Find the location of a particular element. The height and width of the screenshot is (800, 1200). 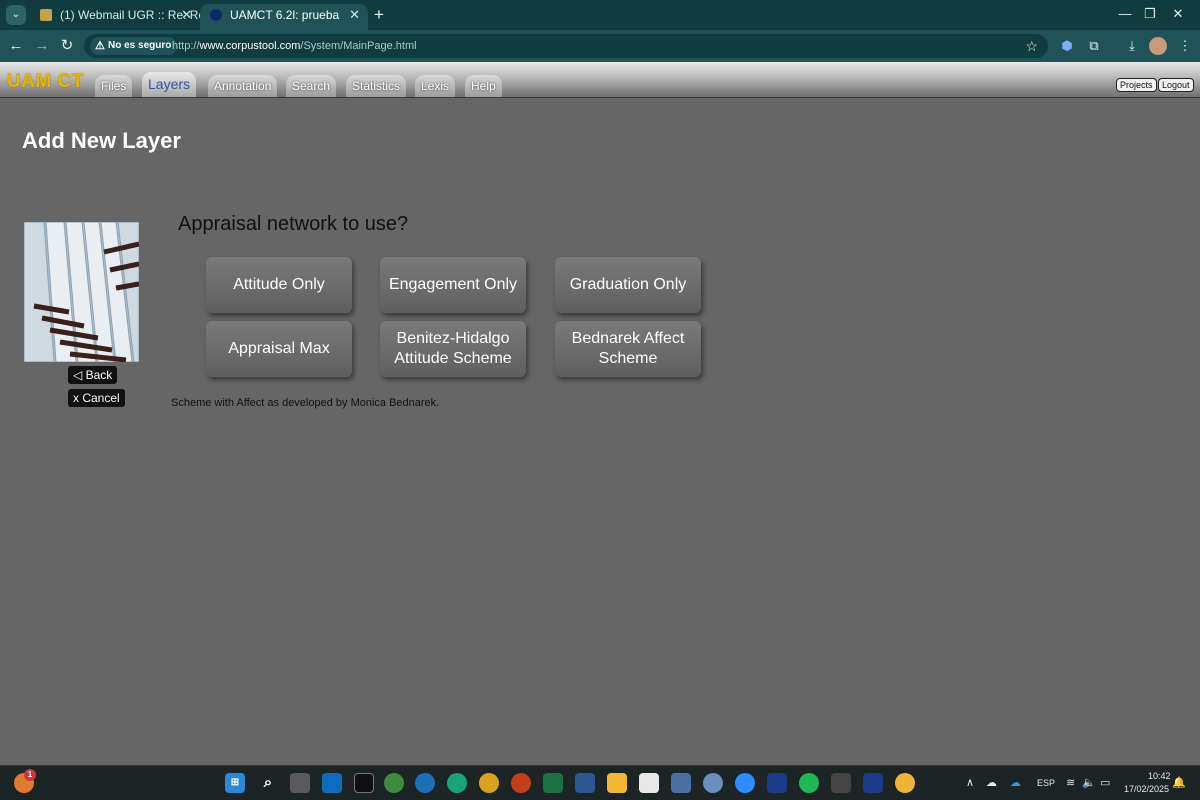

excel-icon is located at coordinates (553, 783).